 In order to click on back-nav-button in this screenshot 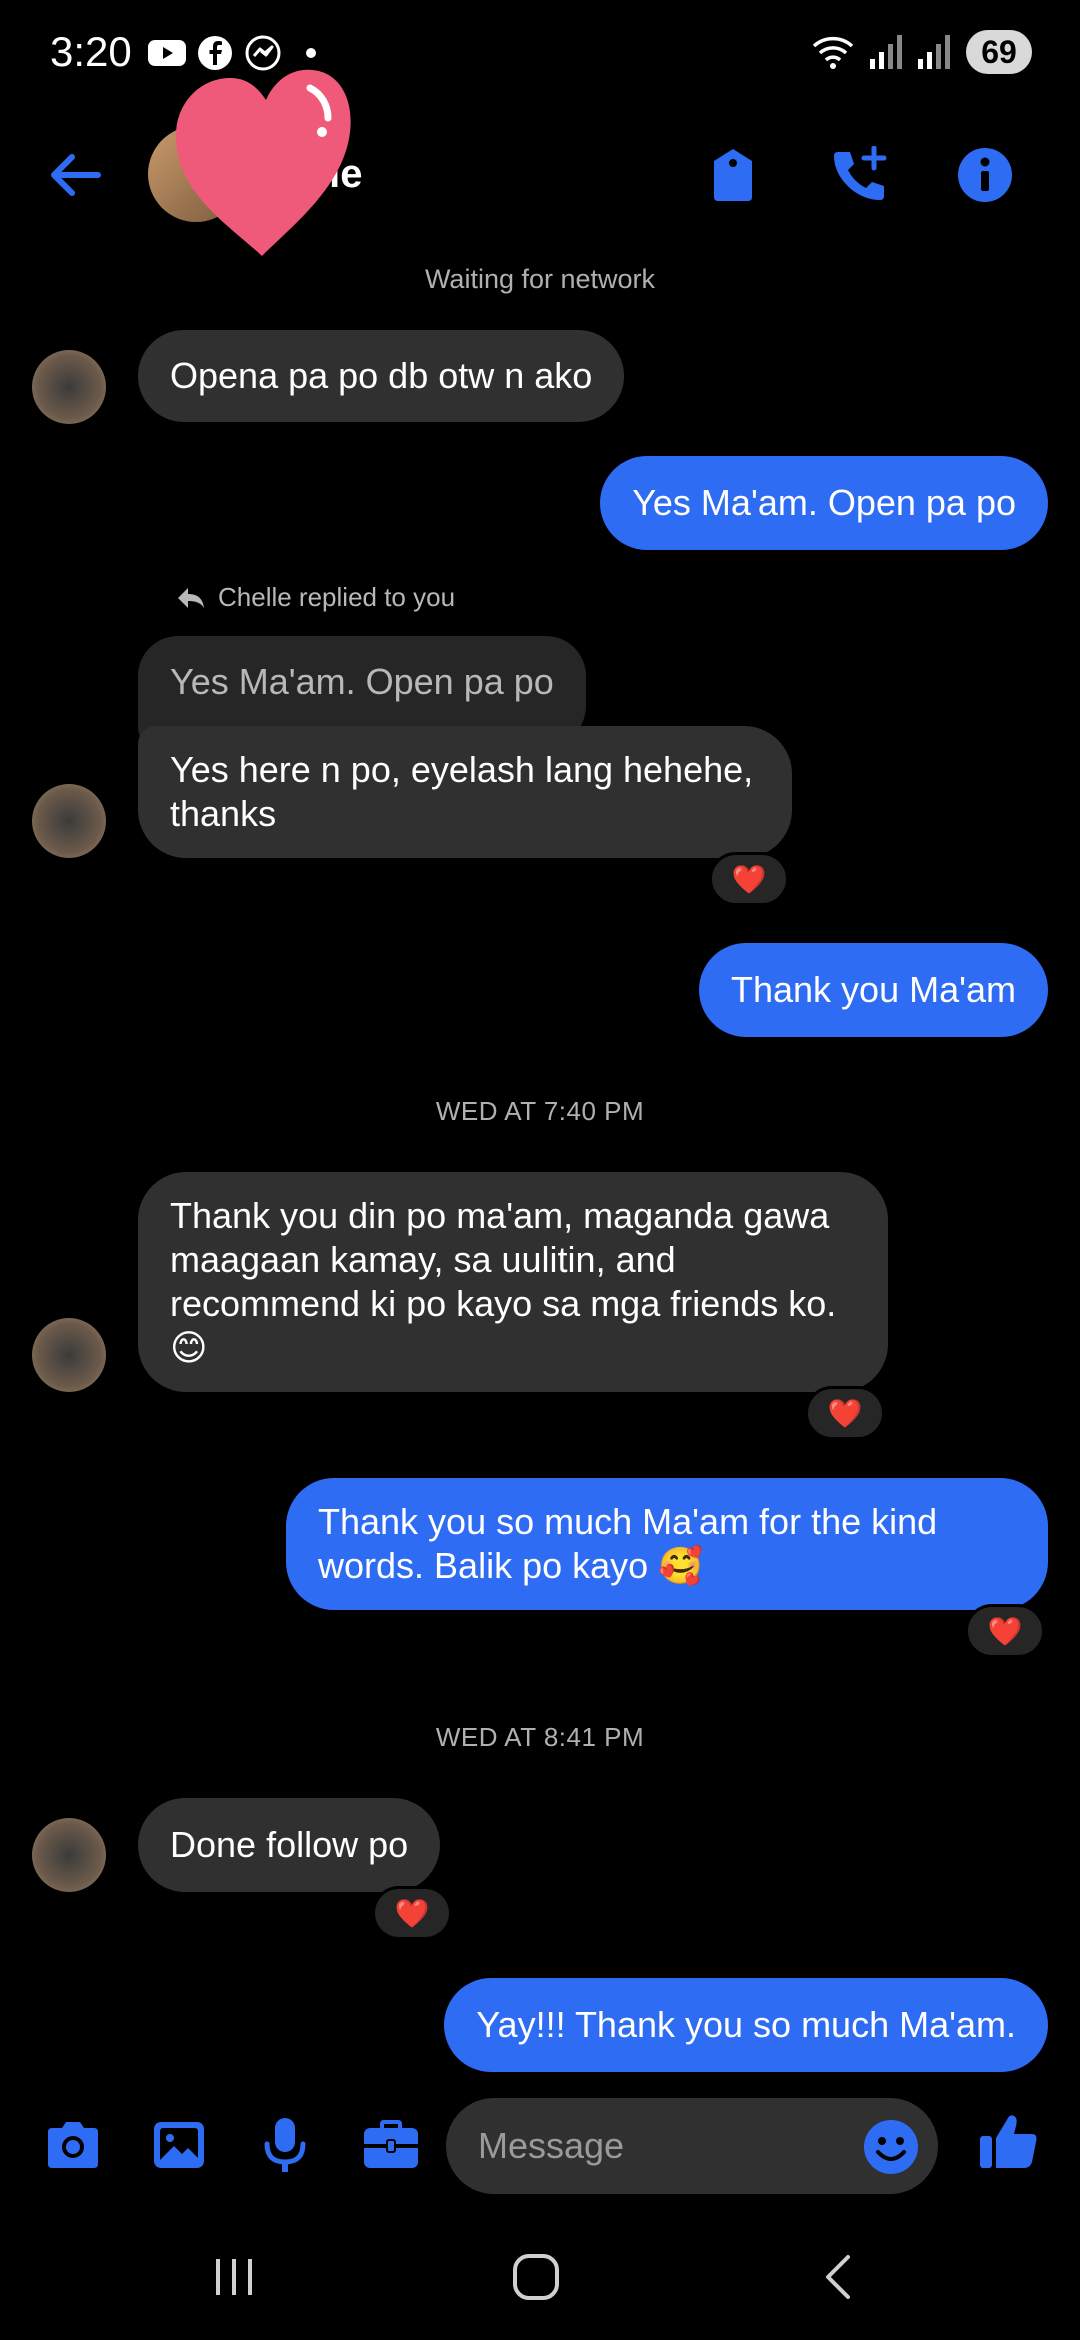, I will do `click(838, 2277)`.